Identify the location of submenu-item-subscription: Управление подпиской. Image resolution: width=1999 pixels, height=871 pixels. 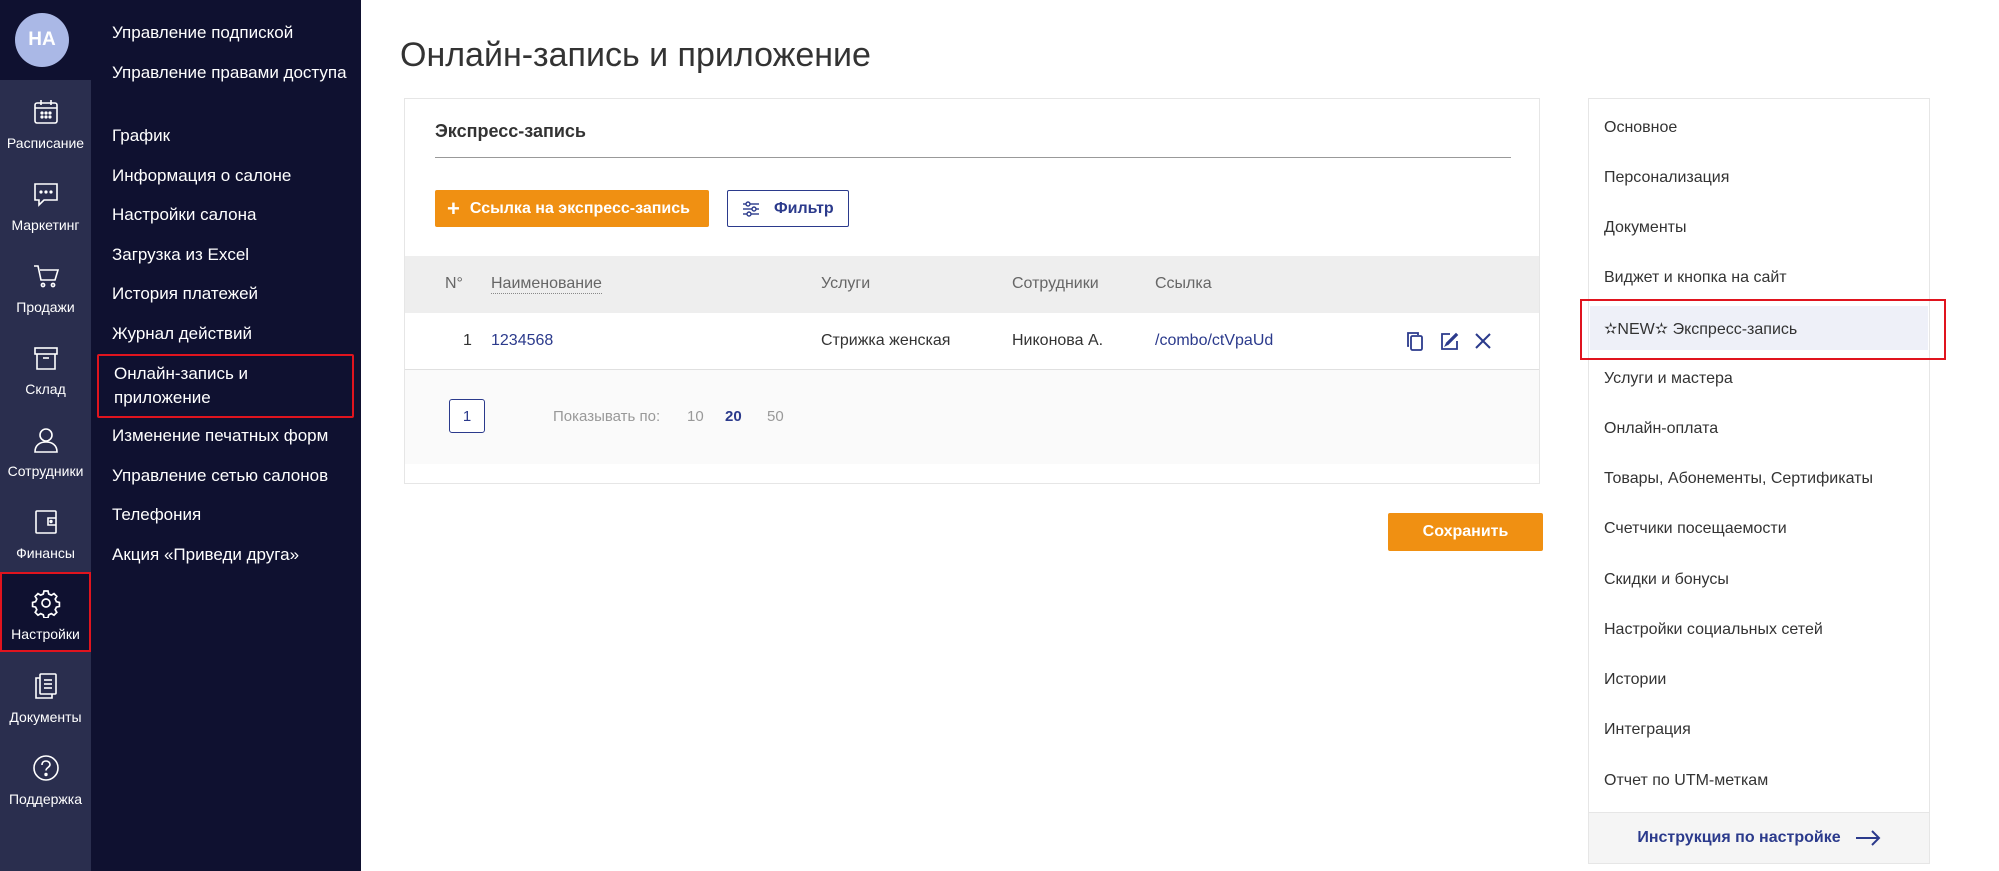
(232, 33).